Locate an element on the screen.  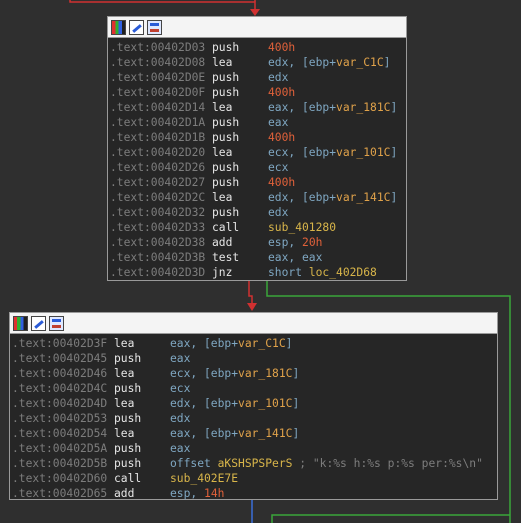
address-label: .text:00402D54 is located at coordinates (60, 433).